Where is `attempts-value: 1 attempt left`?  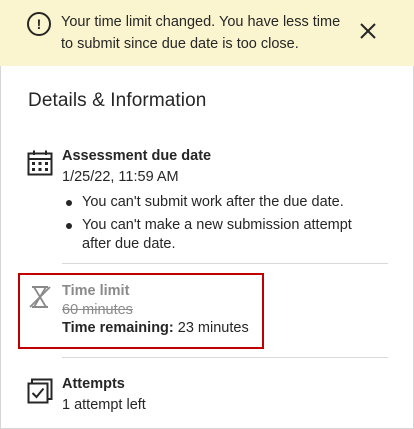
attempts-value: 1 attempt left is located at coordinates (104, 405).